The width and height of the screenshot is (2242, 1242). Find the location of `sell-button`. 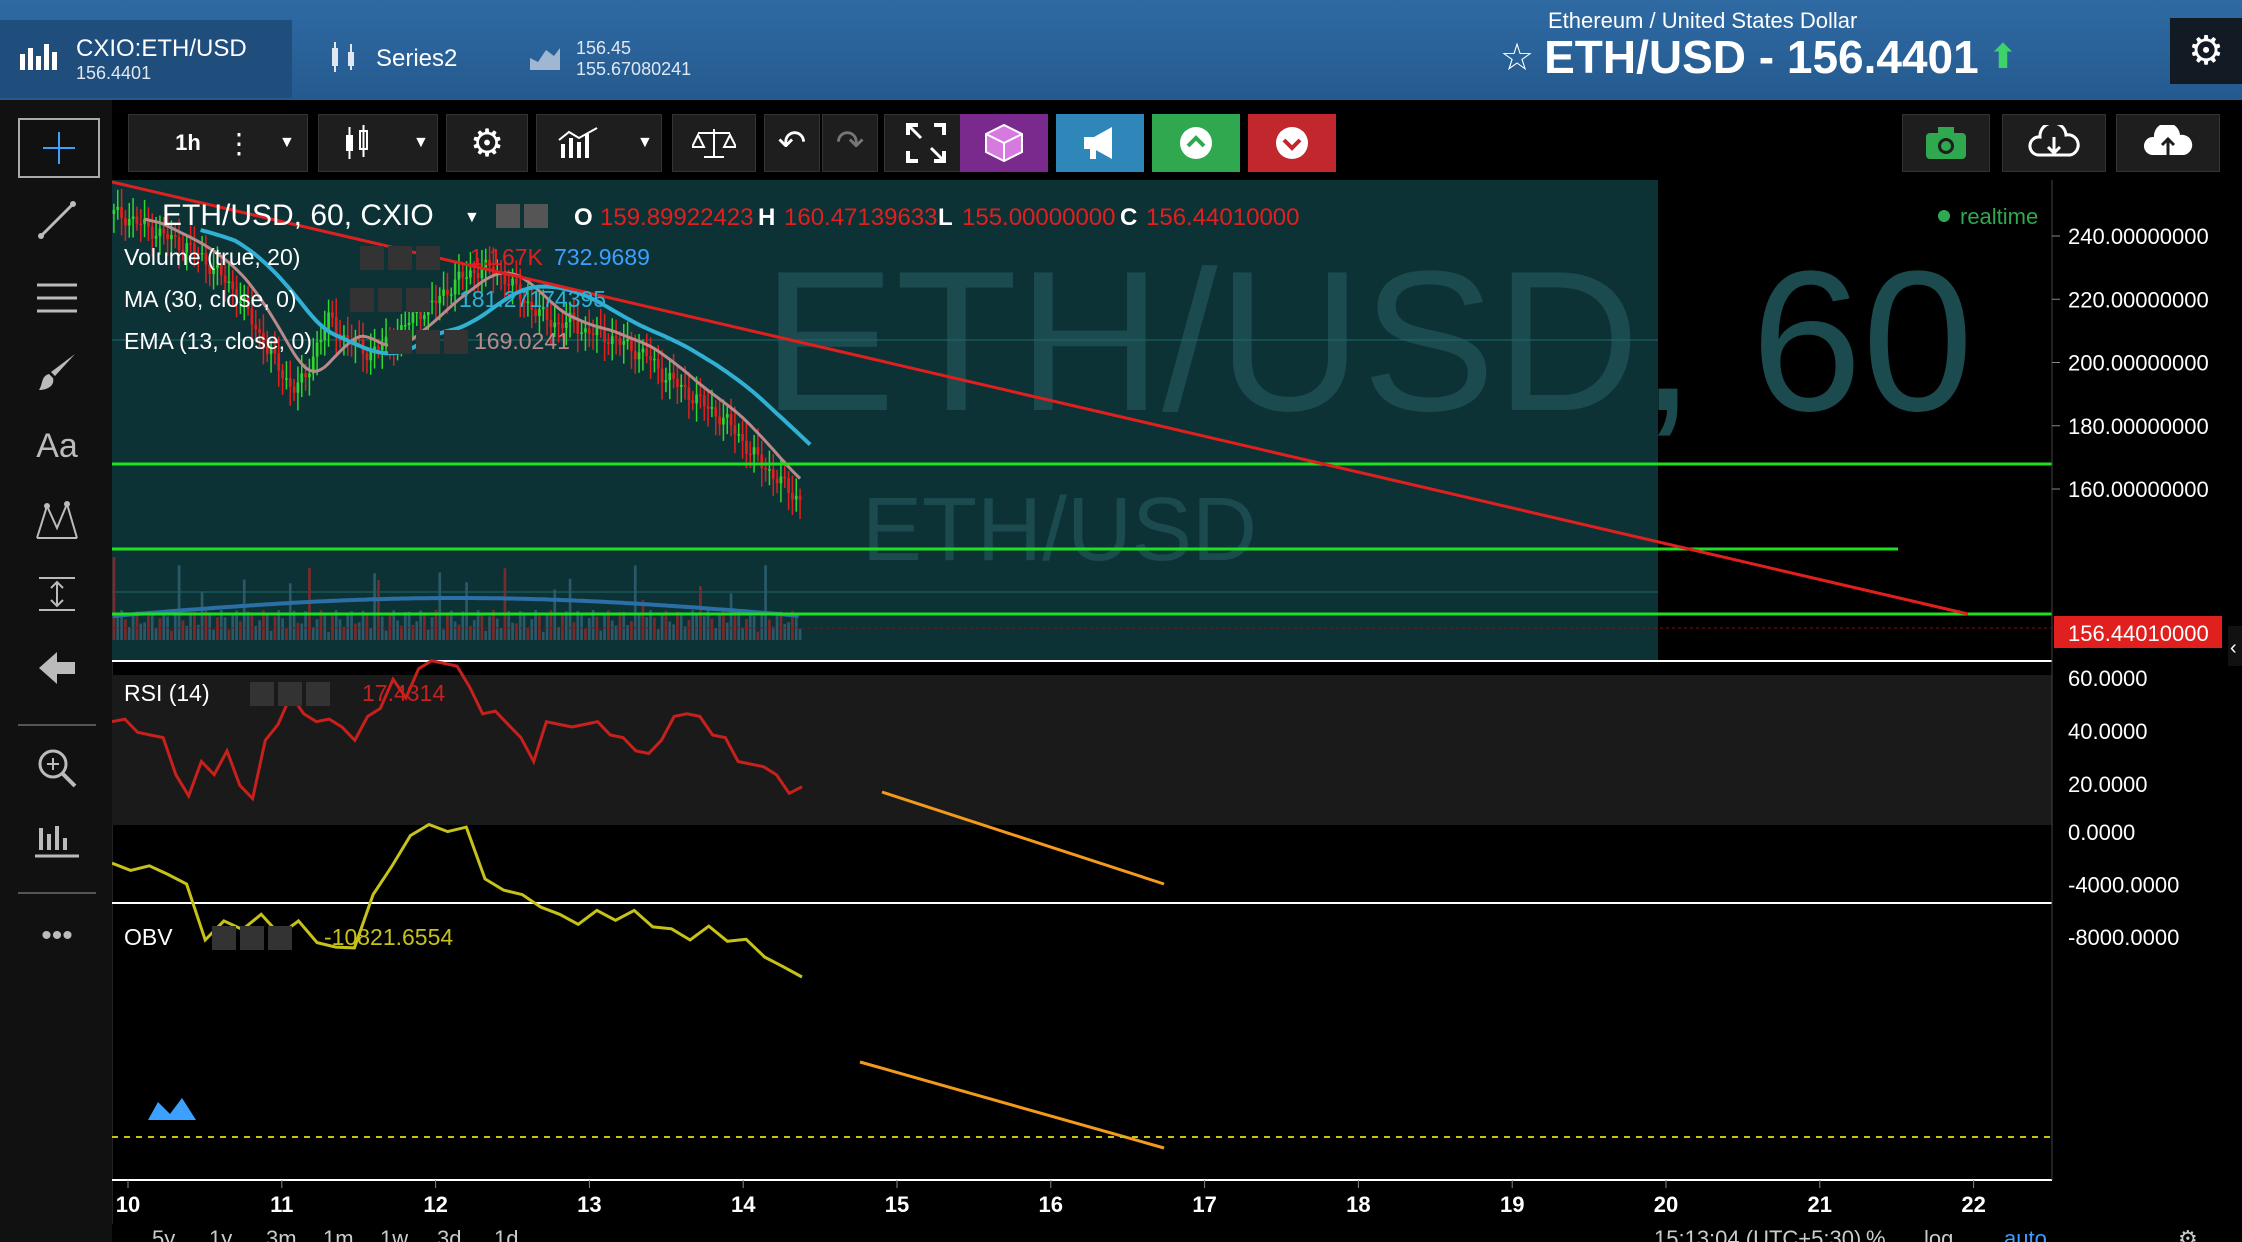

sell-button is located at coordinates (1292, 143).